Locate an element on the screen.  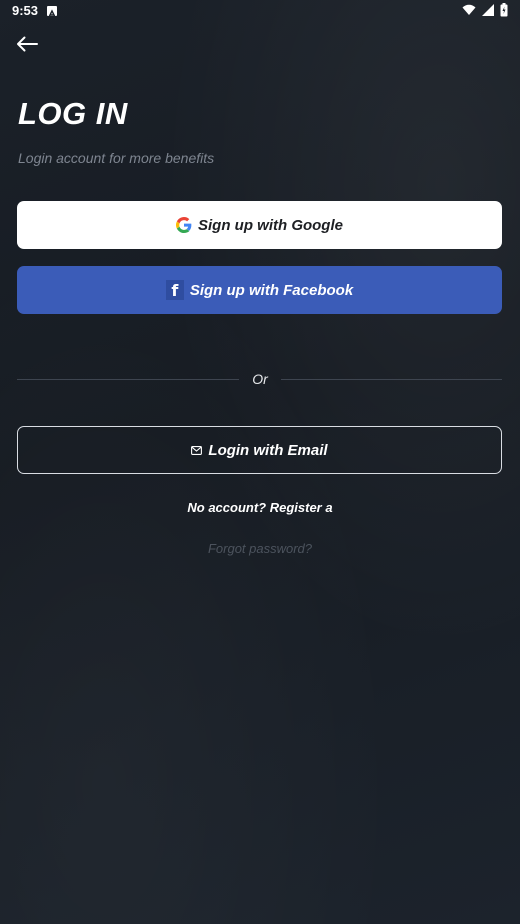
status-time: 9:53 is located at coordinates (25, 10).